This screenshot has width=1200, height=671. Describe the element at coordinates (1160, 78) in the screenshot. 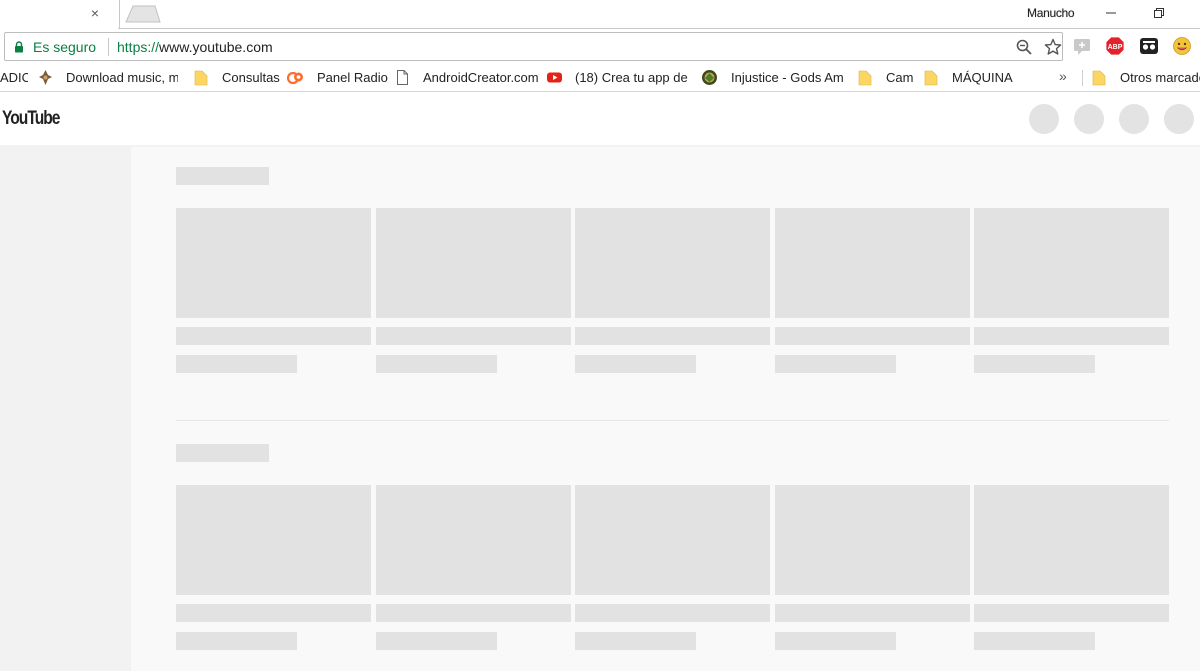

I see `other-bookmarks: Otros marcadores` at that location.